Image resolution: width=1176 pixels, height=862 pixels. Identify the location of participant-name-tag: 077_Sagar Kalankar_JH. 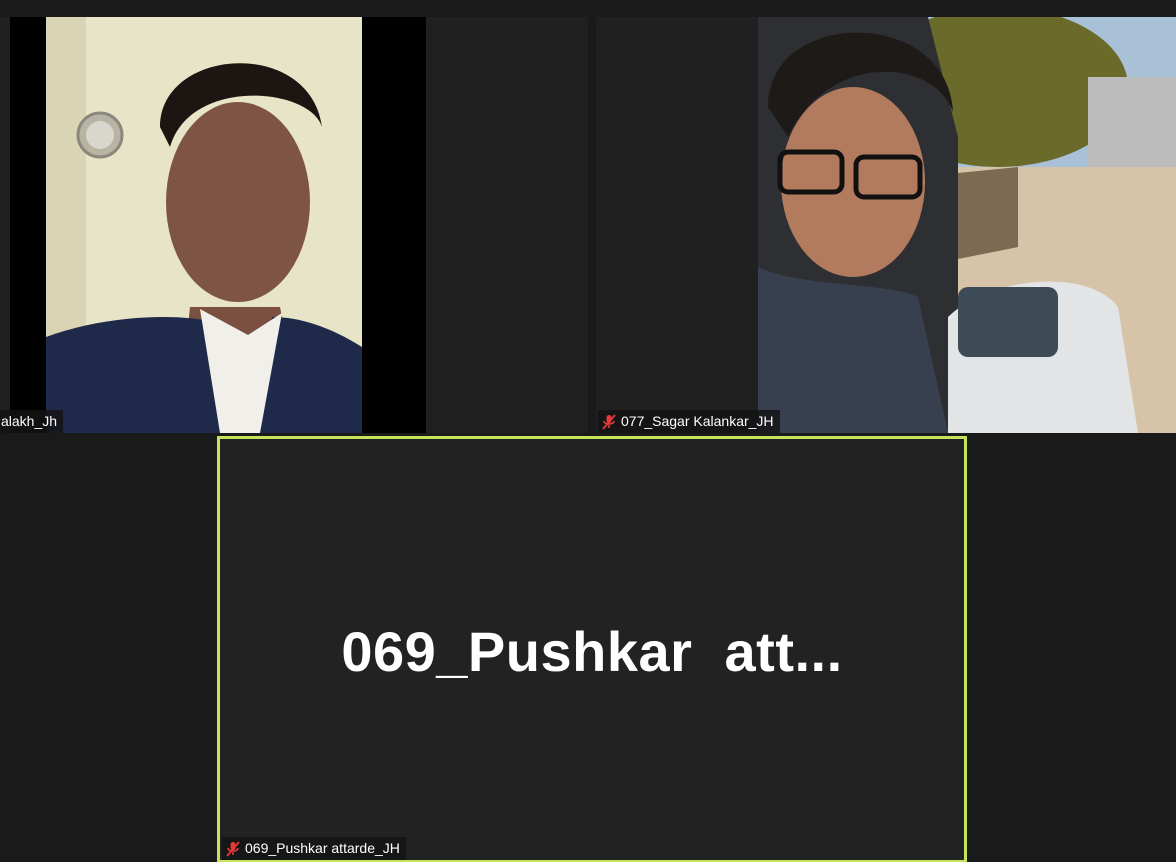
(689, 421).